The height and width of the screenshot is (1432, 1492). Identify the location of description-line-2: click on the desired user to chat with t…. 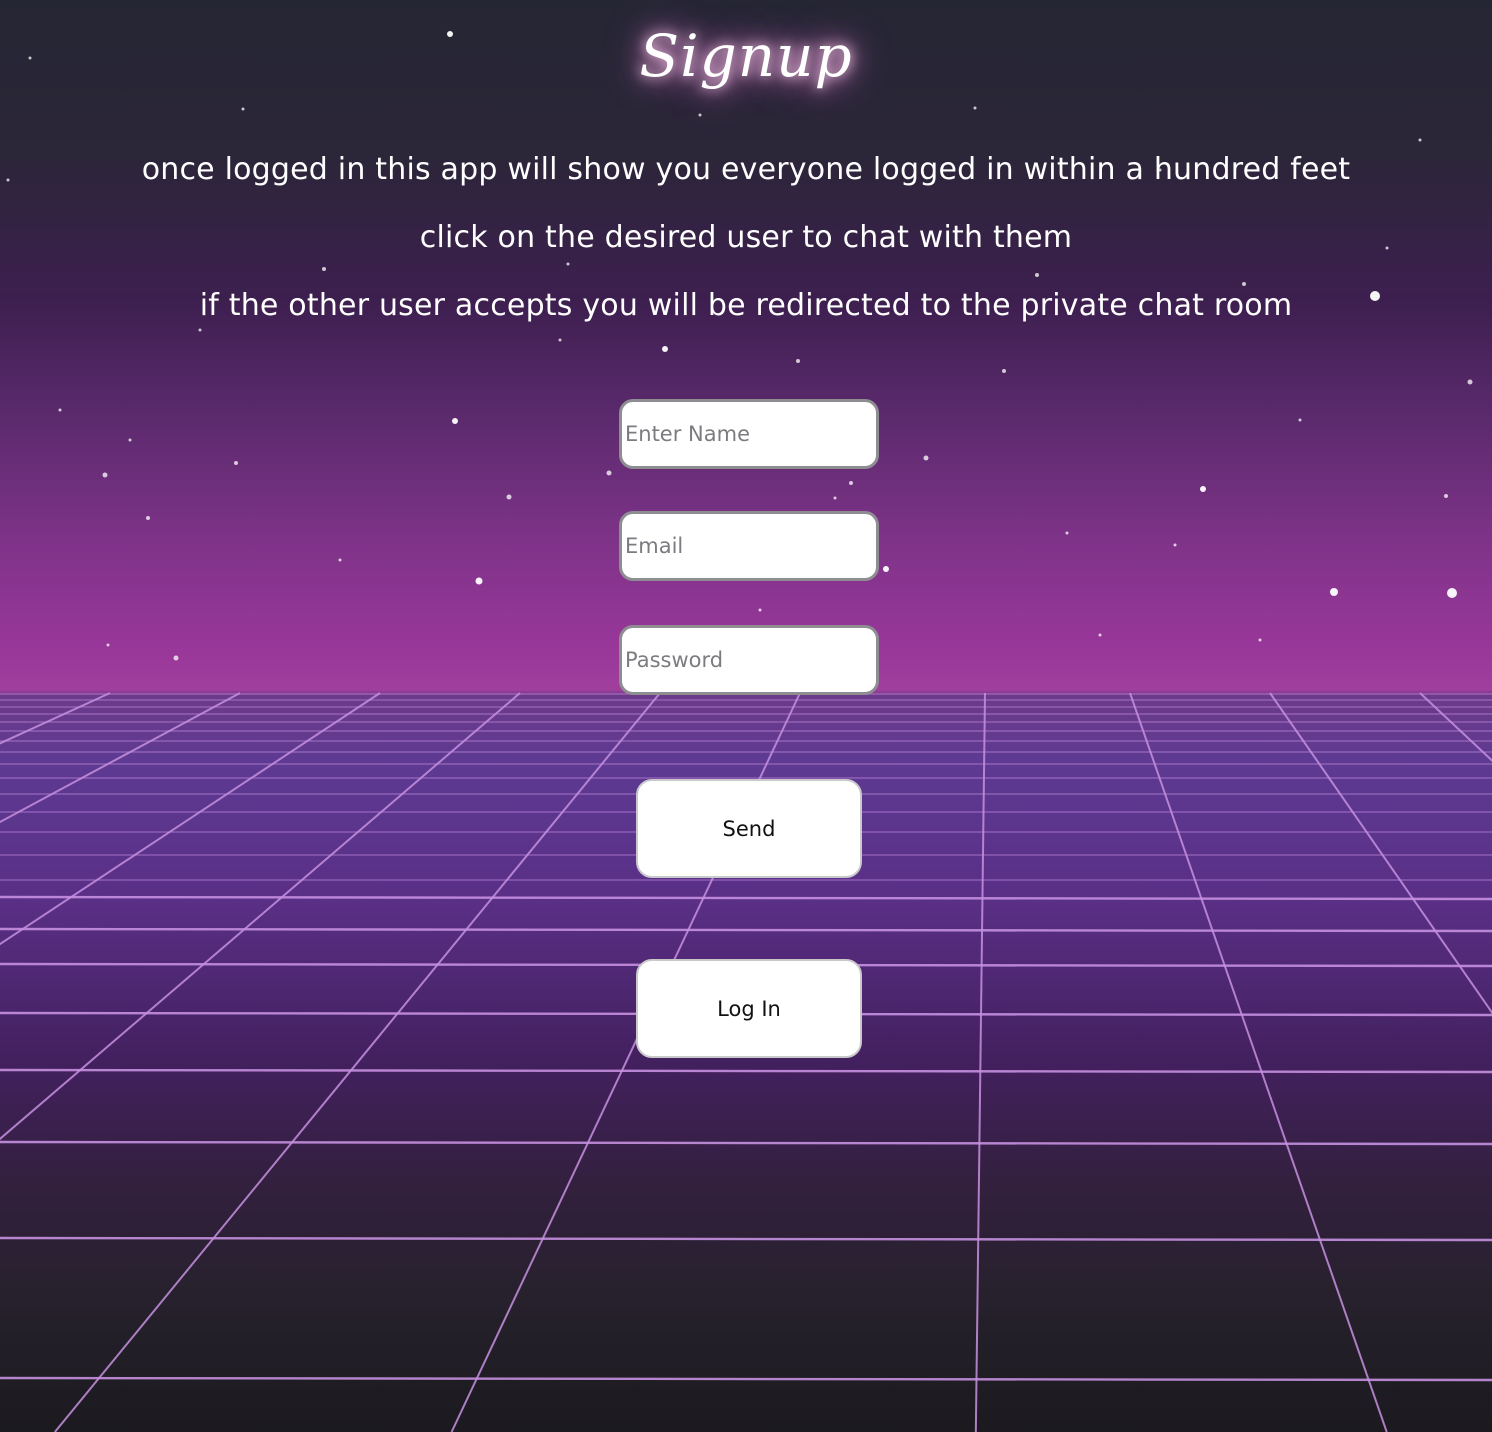
(746, 237).